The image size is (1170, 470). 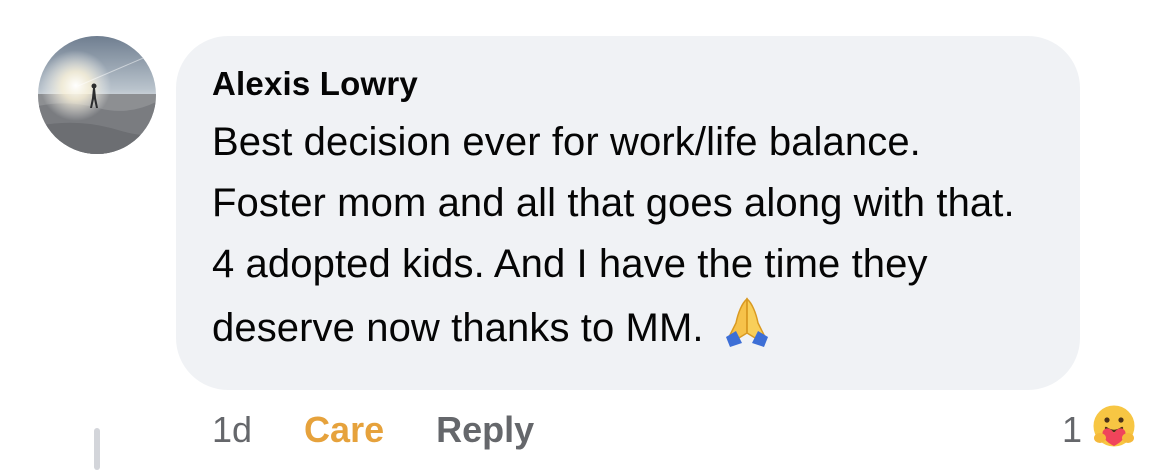 I want to click on avatar-photo, so click(x=97, y=95).